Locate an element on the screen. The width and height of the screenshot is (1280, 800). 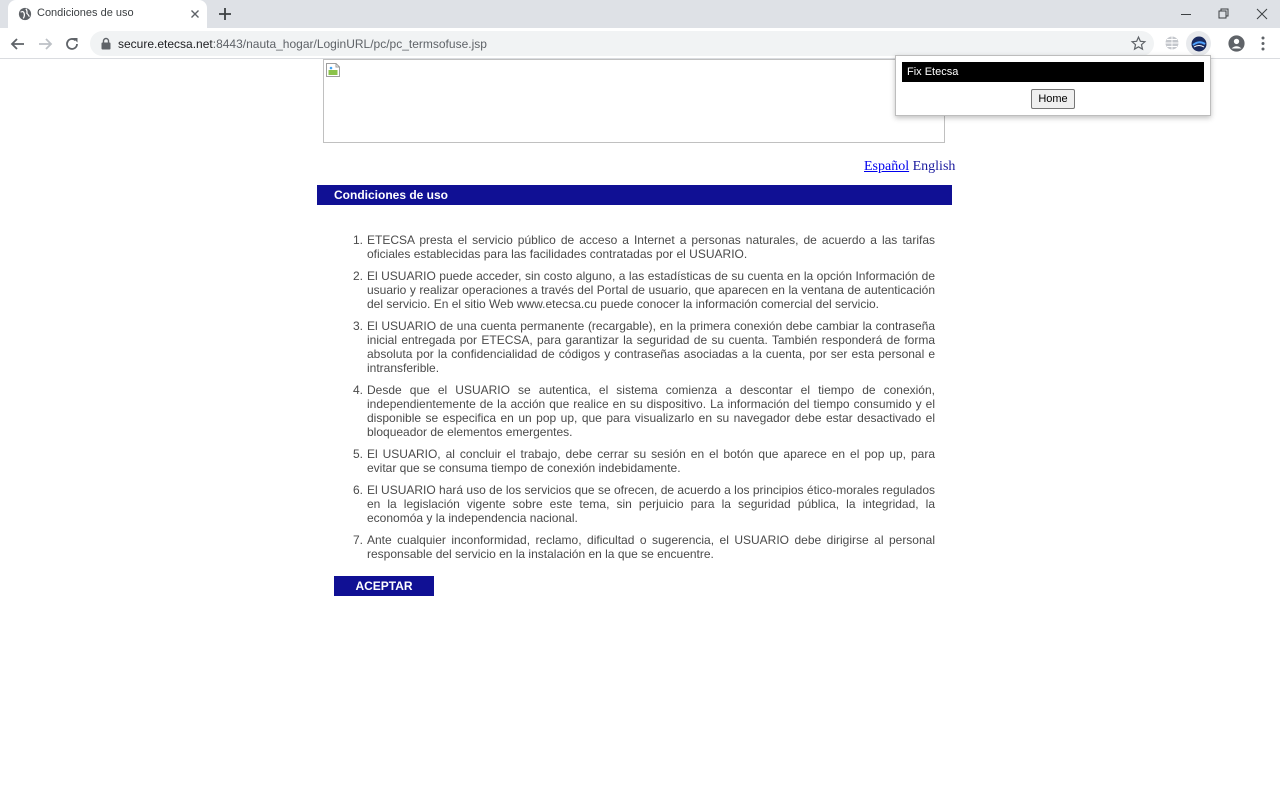
forward-arrow-icon is located at coordinates (45, 44).